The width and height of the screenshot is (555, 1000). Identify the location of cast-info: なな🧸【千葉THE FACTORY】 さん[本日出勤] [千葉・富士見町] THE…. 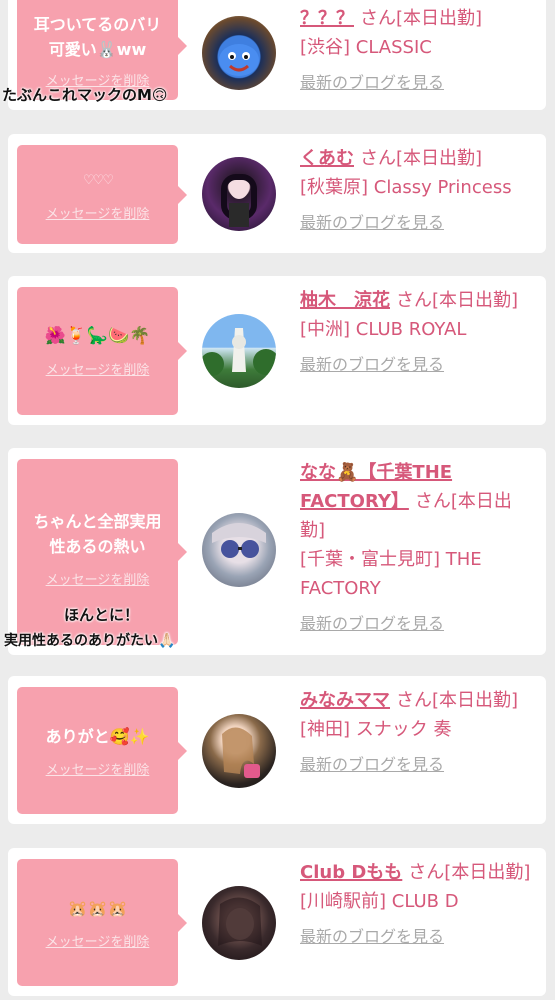
(418, 548).